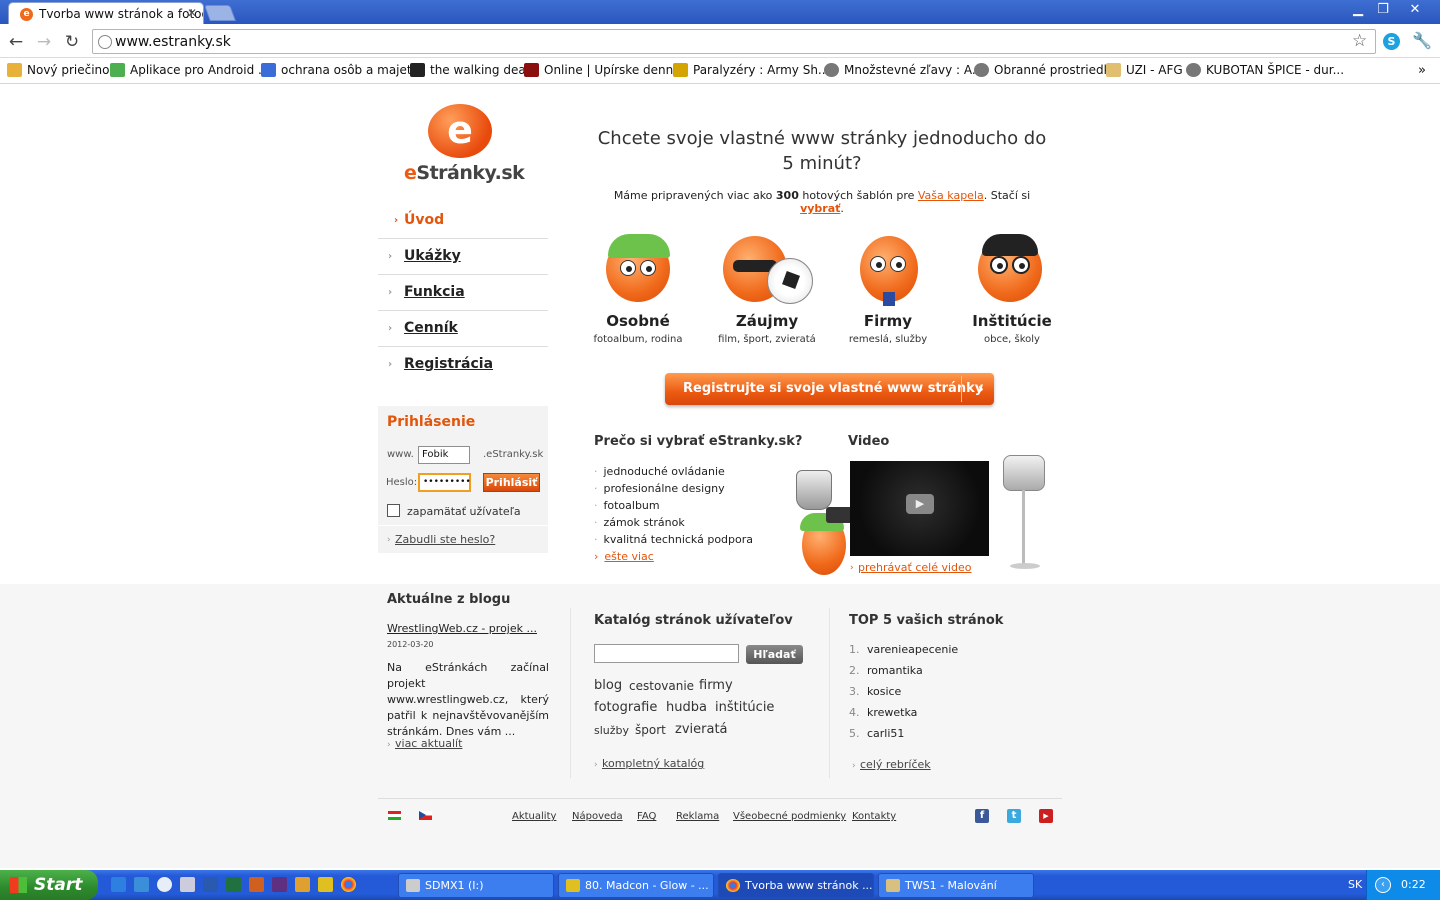 This screenshot has width=1440, height=900. I want to click on media-player-icon, so click(164, 884).